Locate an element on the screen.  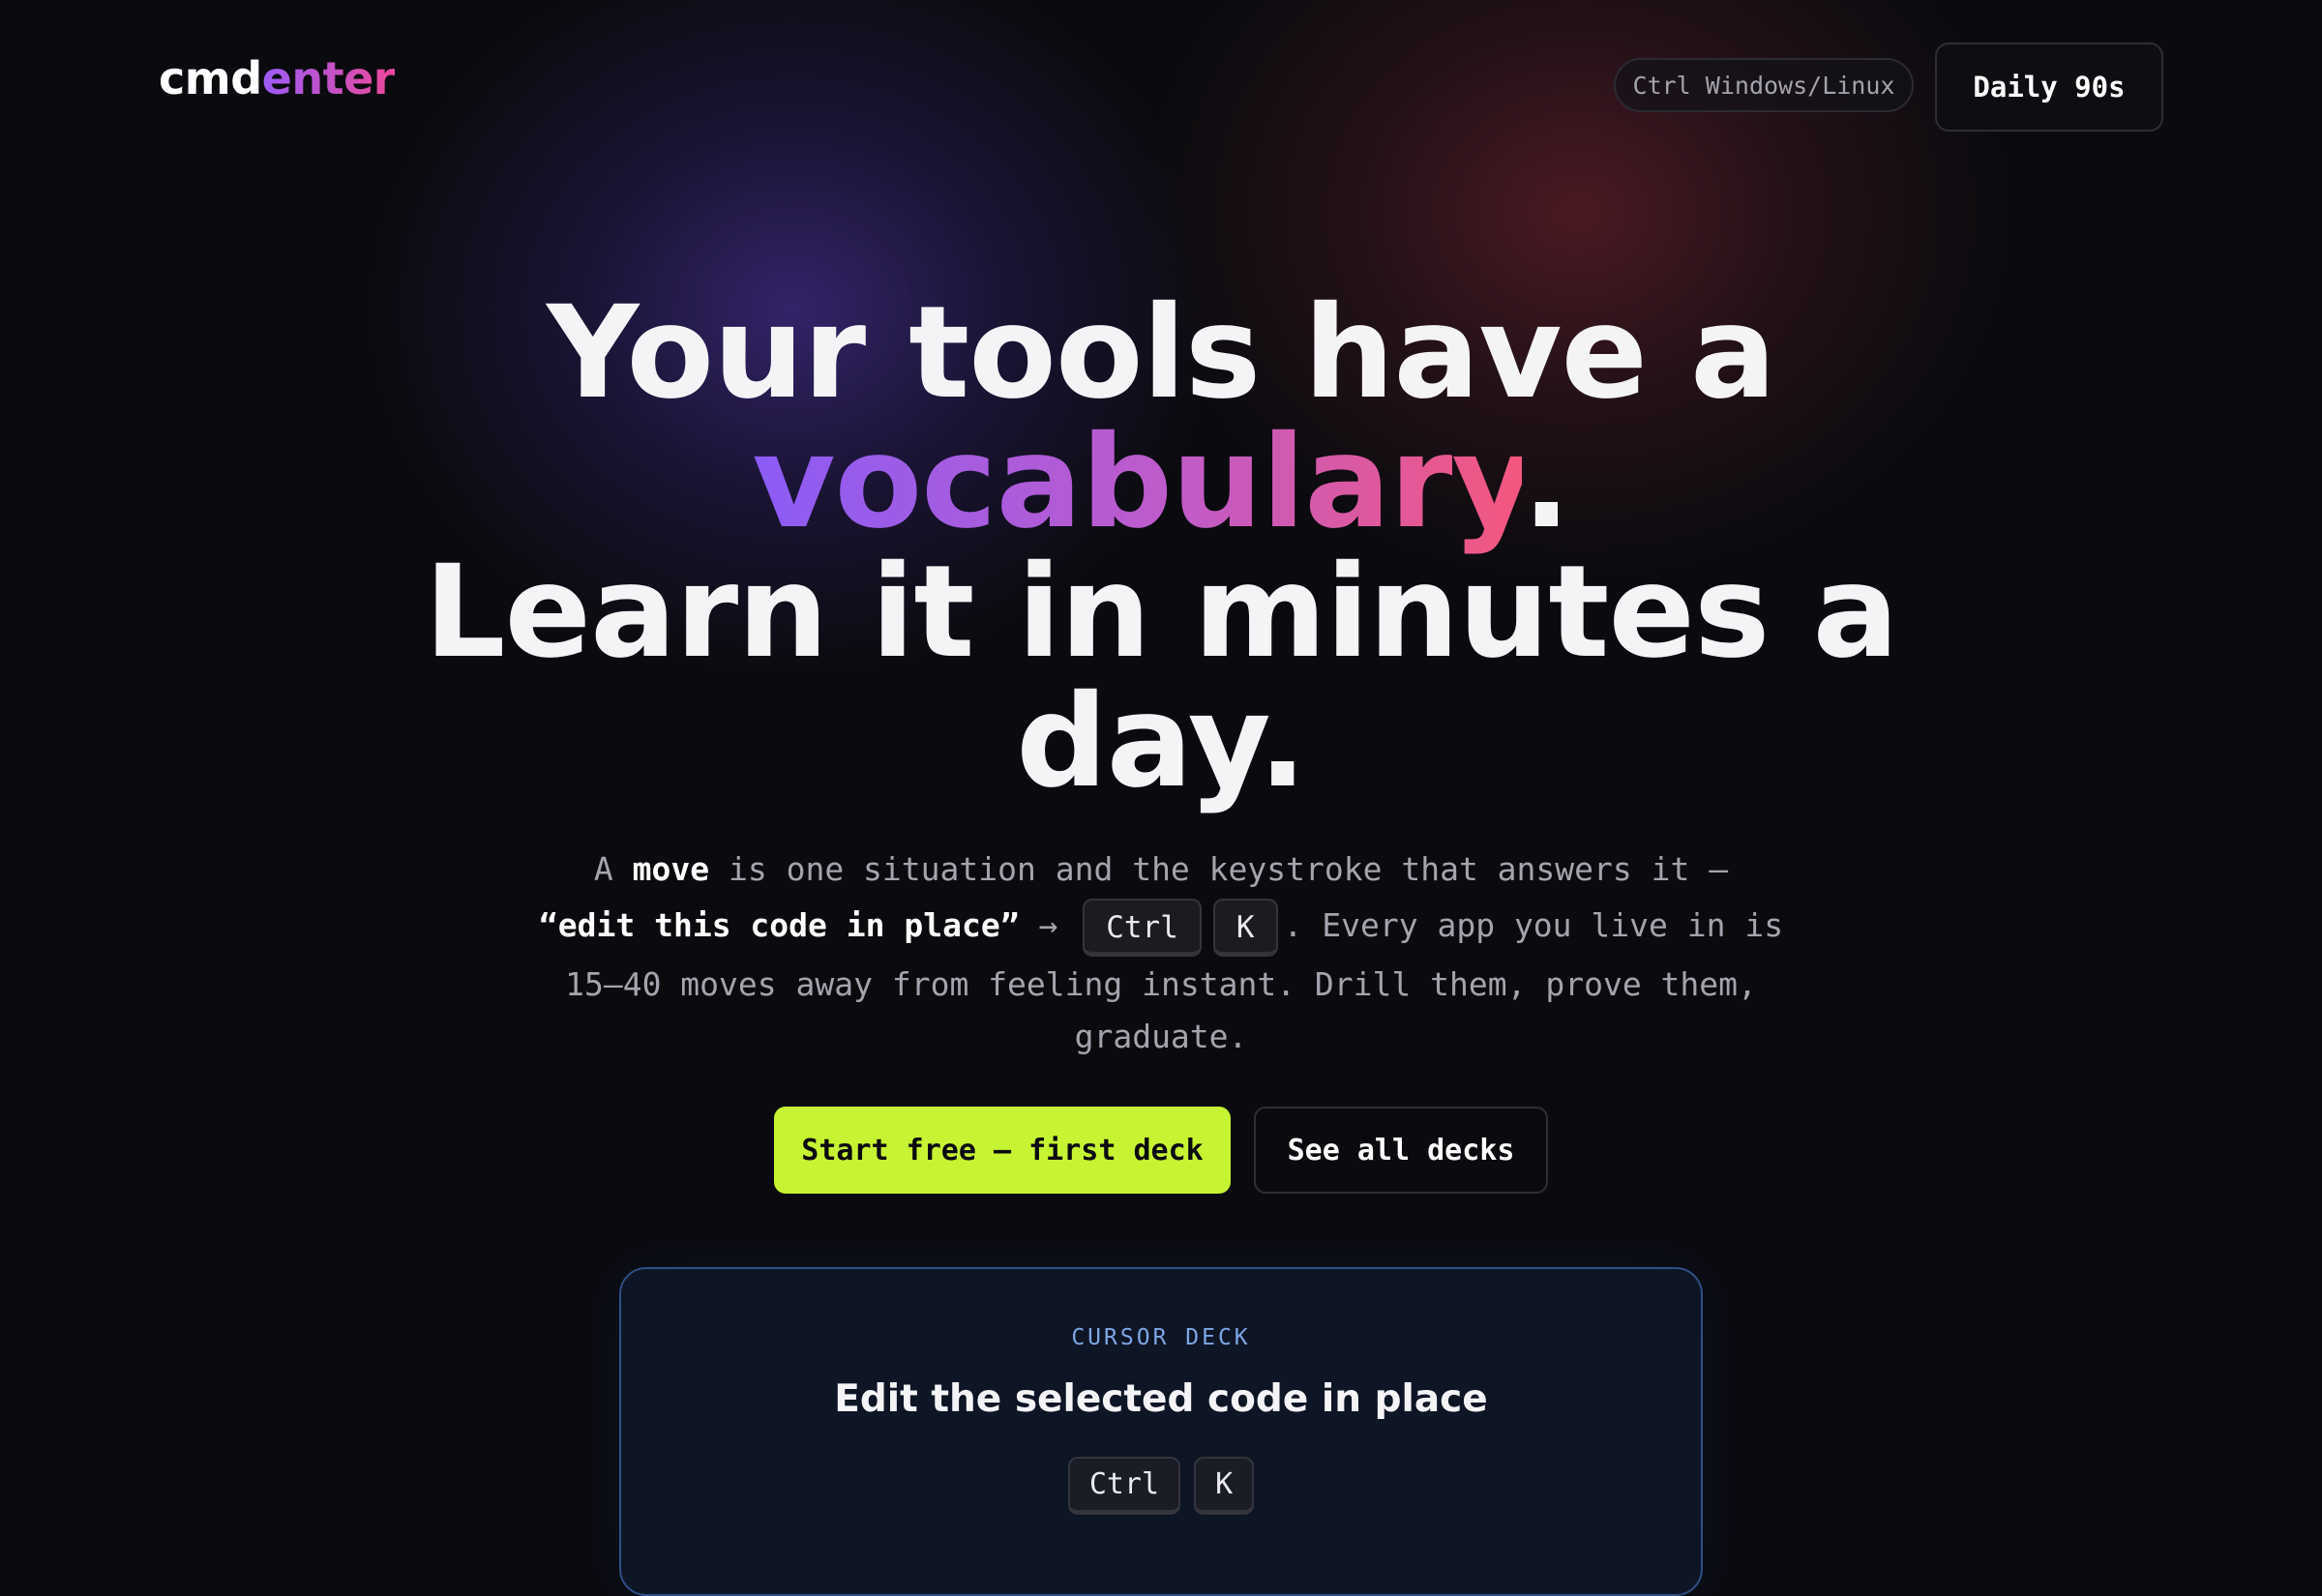
headline-highlight: vocabulary is located at coordinates (1137, 482).